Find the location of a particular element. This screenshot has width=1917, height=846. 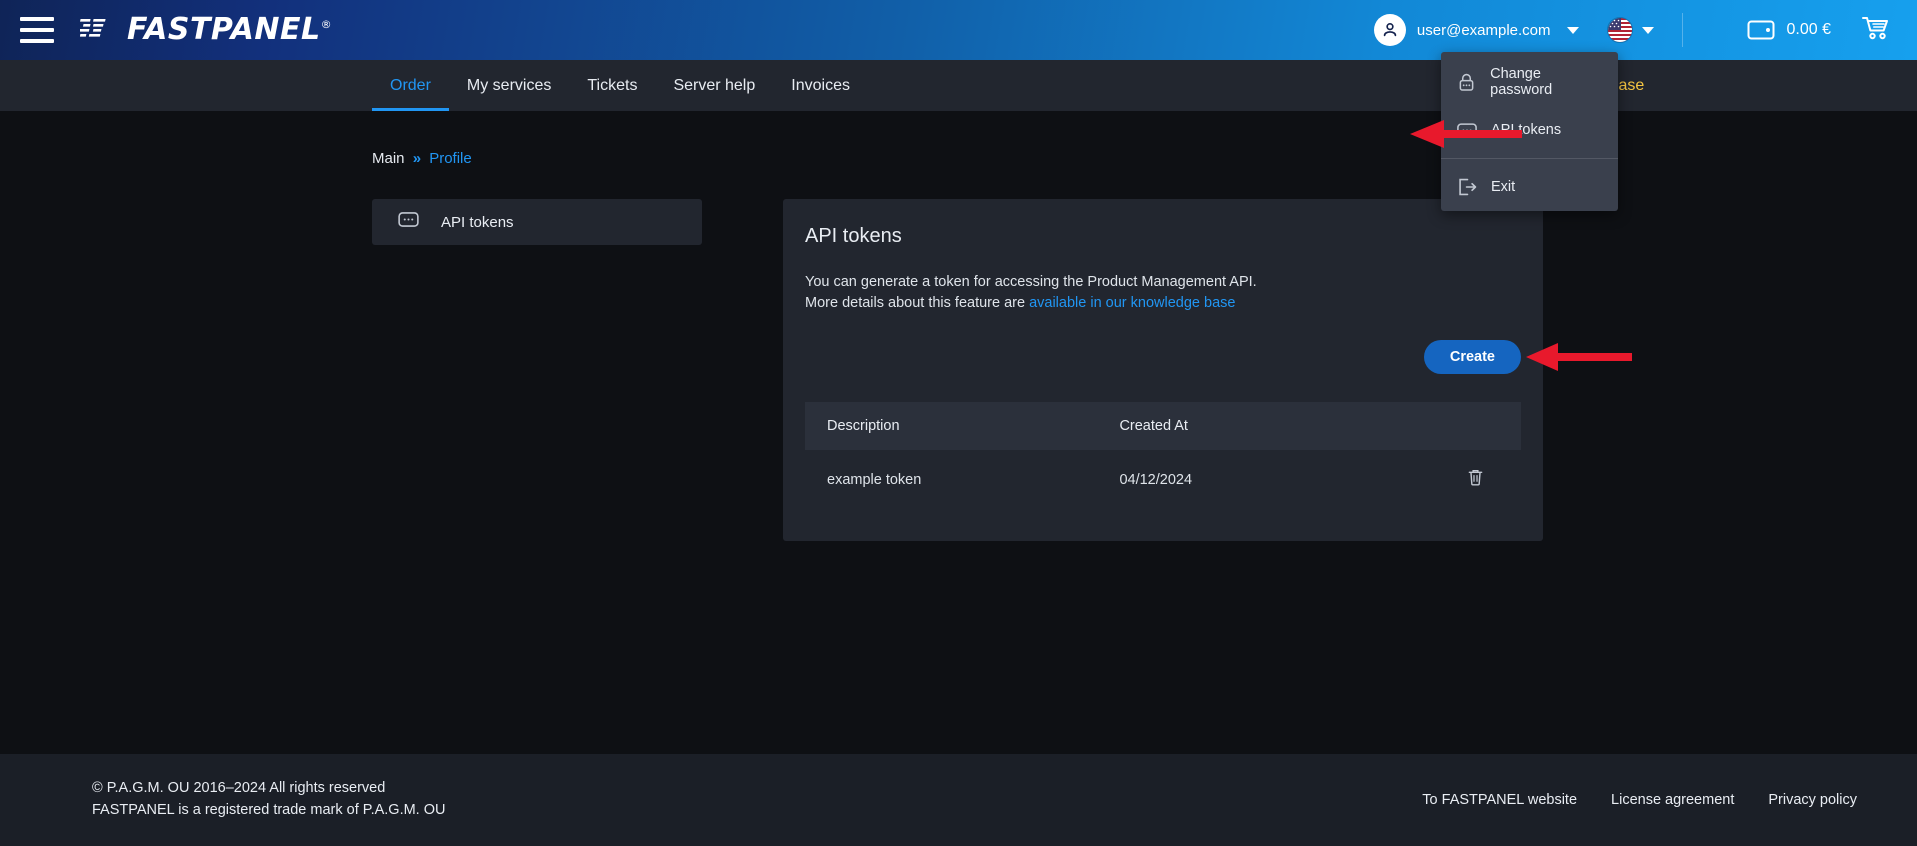

table-header: Description Created At is located at coordinates (1163, 426).